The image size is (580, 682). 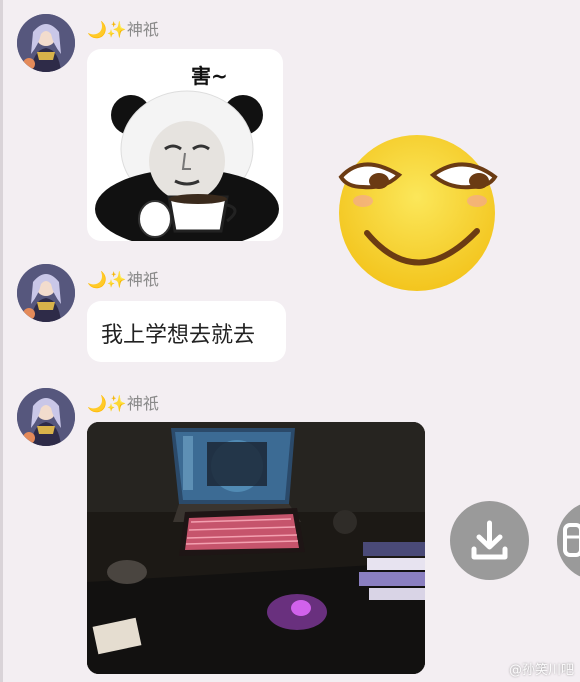 I want to click on text-bubble: 我上学想去就去, so click(x=186, y=331).